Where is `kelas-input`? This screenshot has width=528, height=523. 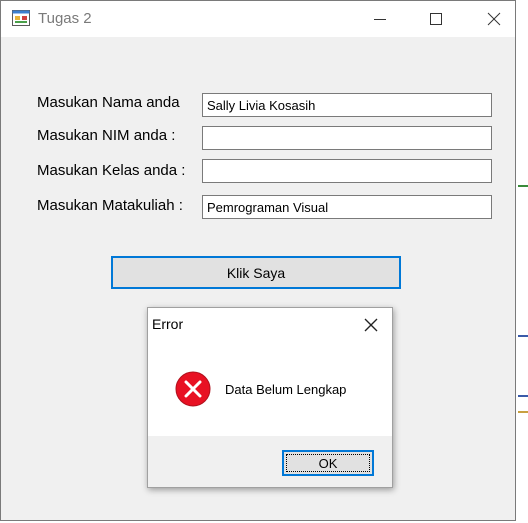
kelas-input is located at coordinates (347, 171).